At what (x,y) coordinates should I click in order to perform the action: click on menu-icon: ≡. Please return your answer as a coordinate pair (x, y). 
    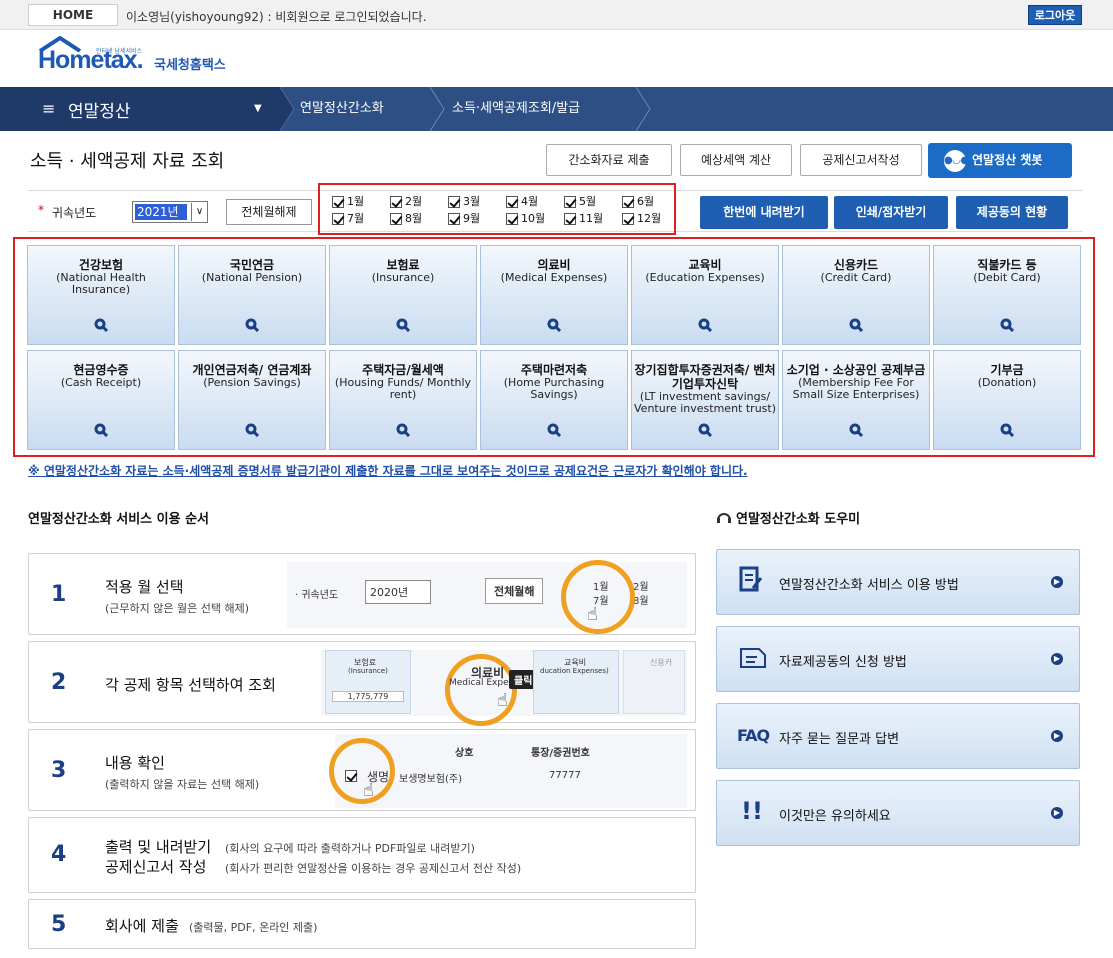
    Looking at the image, I should click on (49, 108).